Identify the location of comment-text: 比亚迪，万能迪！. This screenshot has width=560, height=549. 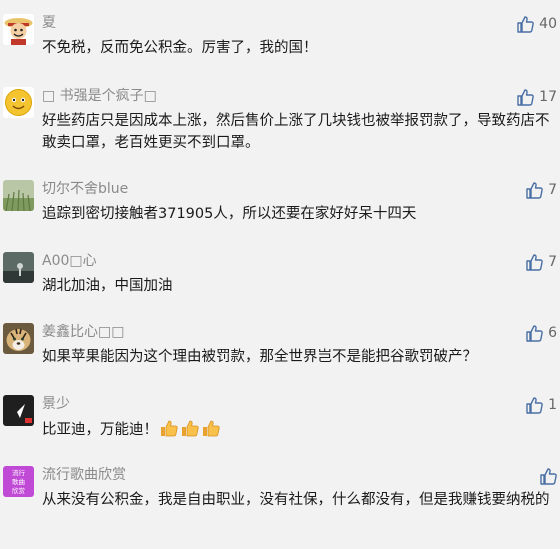
(100, 430).